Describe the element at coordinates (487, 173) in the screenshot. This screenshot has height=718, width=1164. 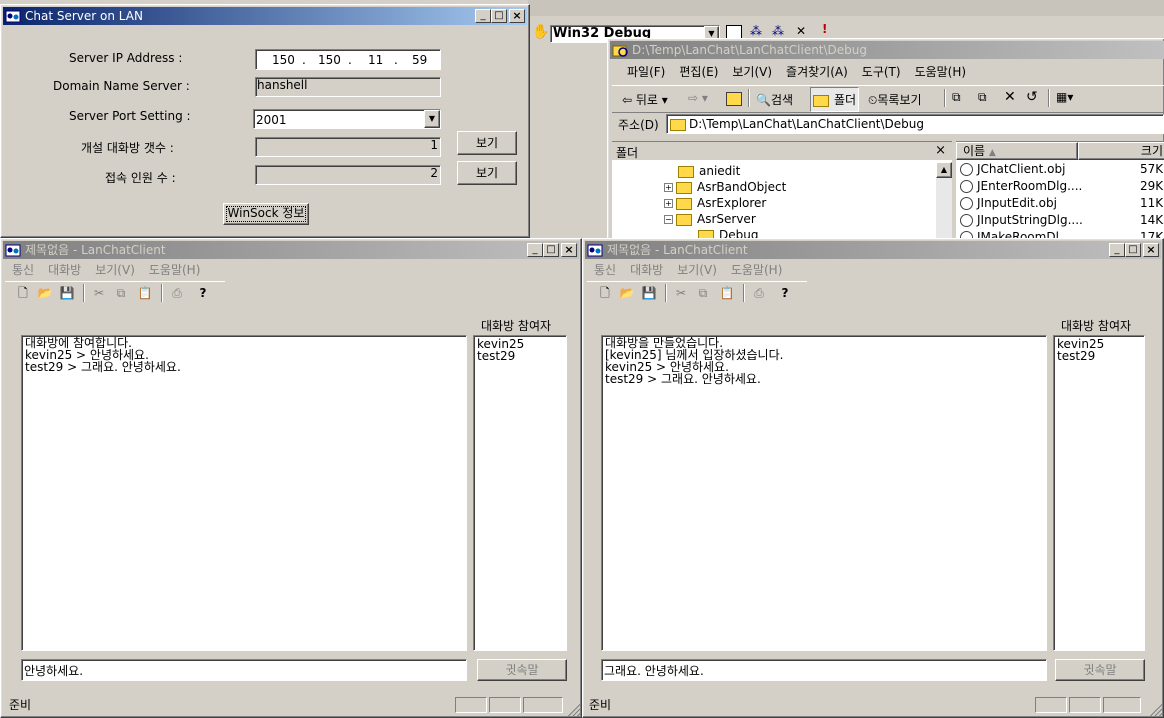
I see `users-view-button: 보기` at that location.